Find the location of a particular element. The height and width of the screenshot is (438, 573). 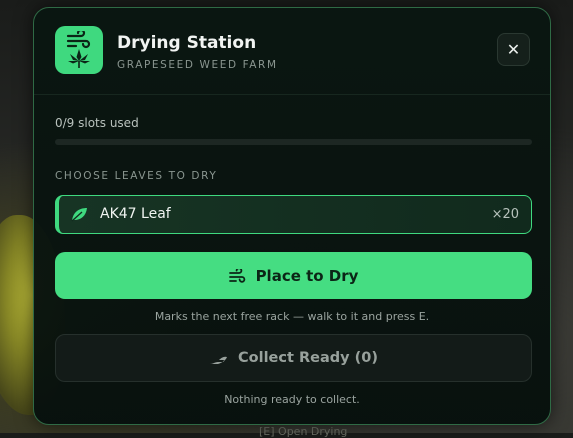

choose-leaves-label: CHOOSE LEAVES TO DRY is located at coordinates (136, 176).